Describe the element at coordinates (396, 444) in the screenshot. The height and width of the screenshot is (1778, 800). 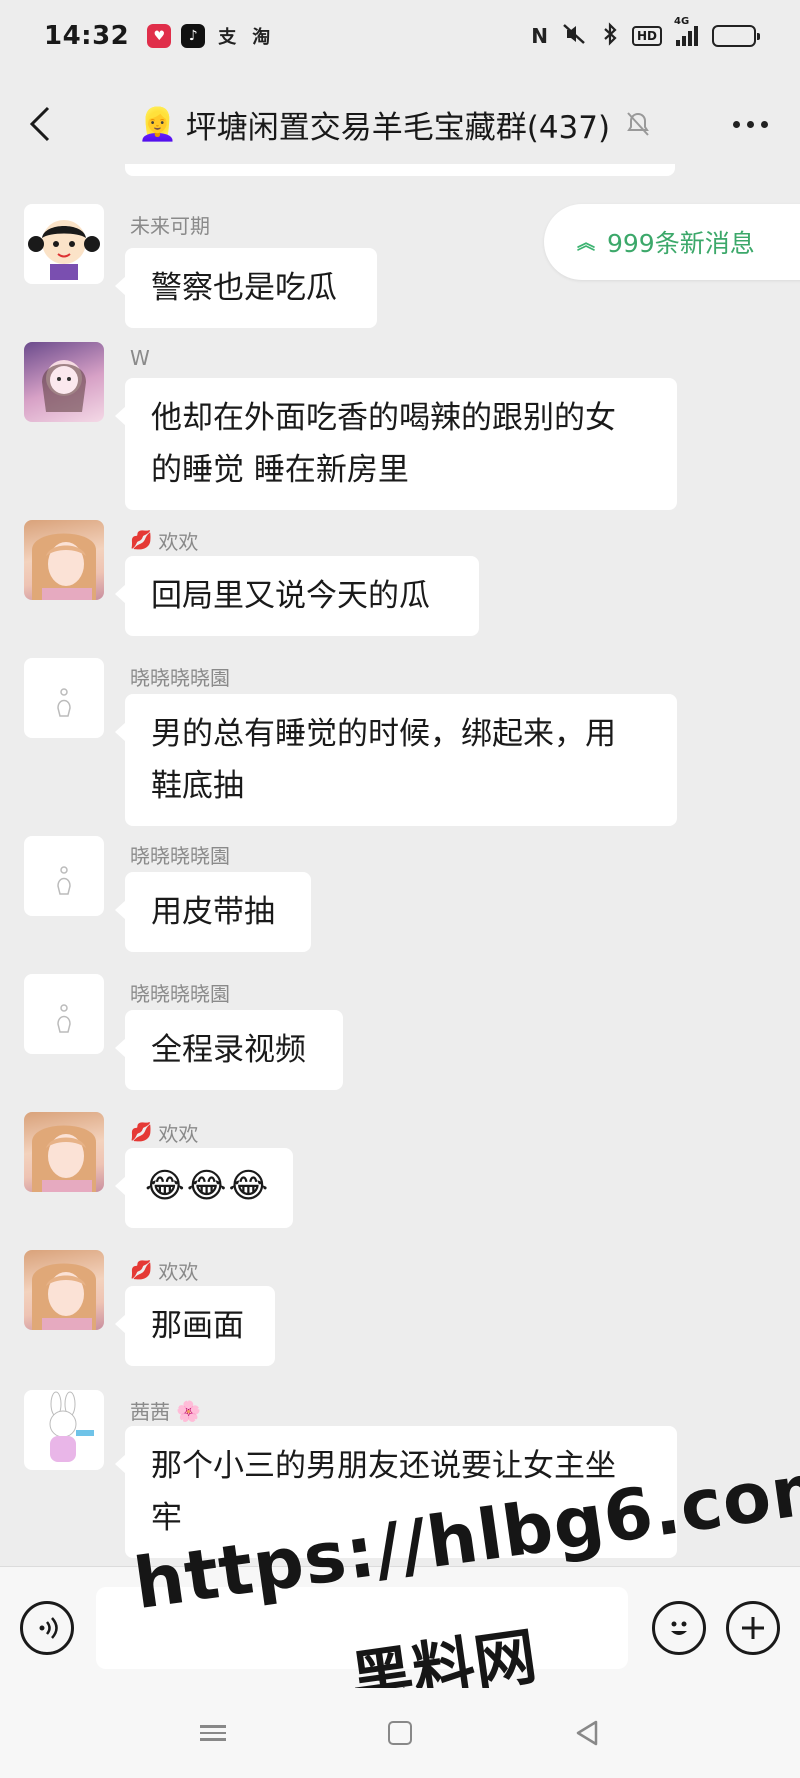
I see `message-bubble: 他却在外面吃香的喝辣的跟别的女 的睡觉 睡在新房里` at that location.